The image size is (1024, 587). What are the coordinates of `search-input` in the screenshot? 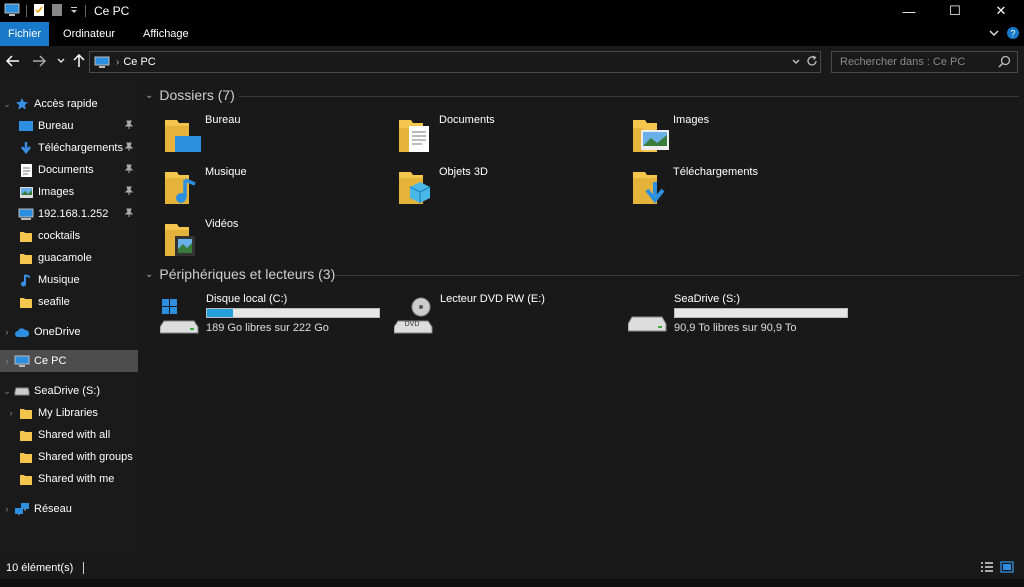 It's located at (912, 62).